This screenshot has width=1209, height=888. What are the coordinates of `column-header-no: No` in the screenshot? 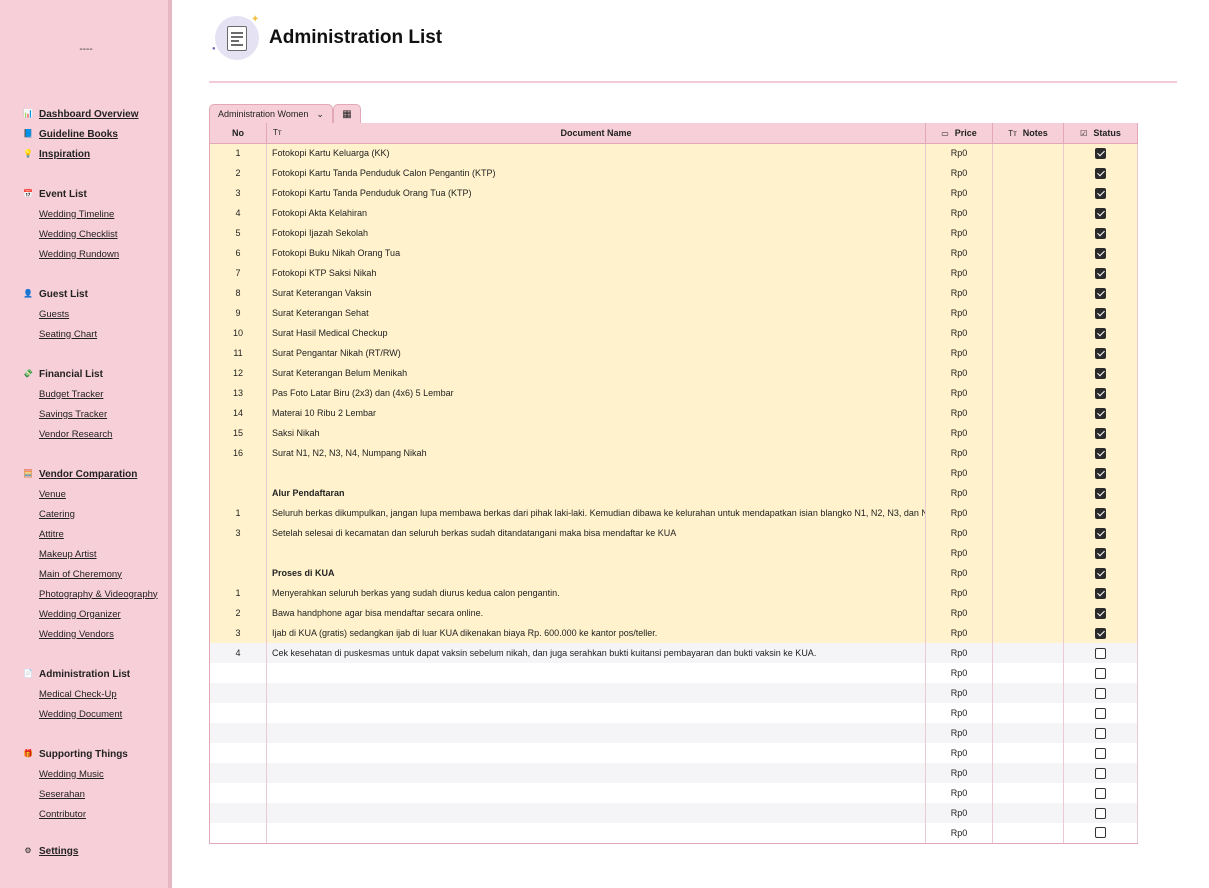 It's located at (238, 133).